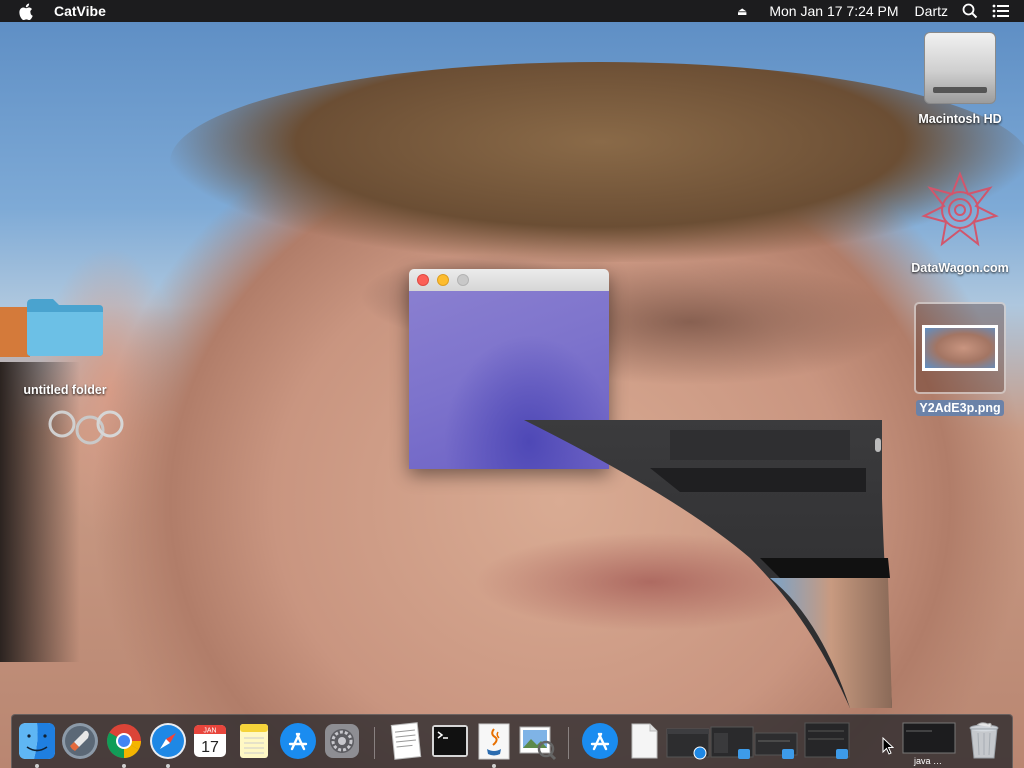 This screenshot has height=768, width=1024. What do you see at coordinates (1001, 11) in the screenshot?
I see `notification-center-icon` at bounding box center [1001, 11].